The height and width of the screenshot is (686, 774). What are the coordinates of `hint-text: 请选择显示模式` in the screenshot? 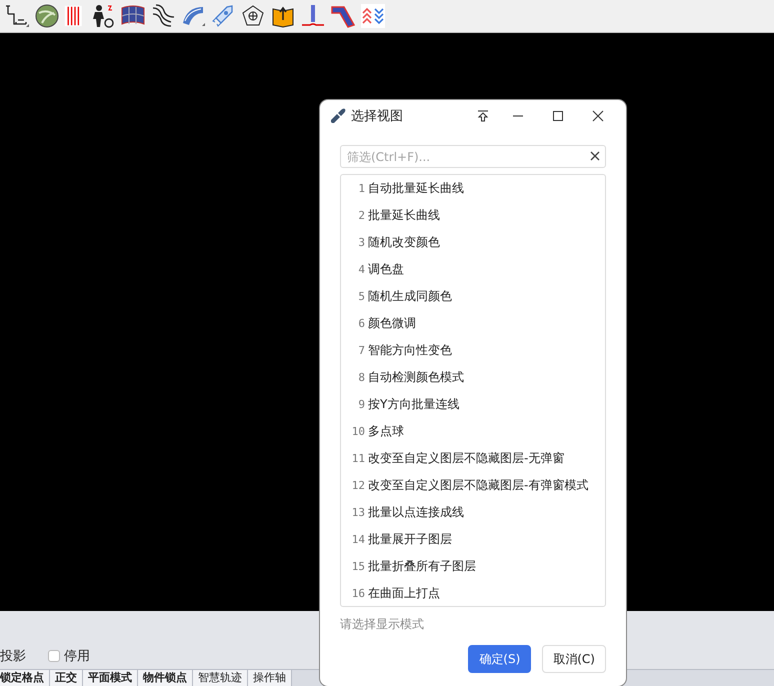 It's located at (382, 624).